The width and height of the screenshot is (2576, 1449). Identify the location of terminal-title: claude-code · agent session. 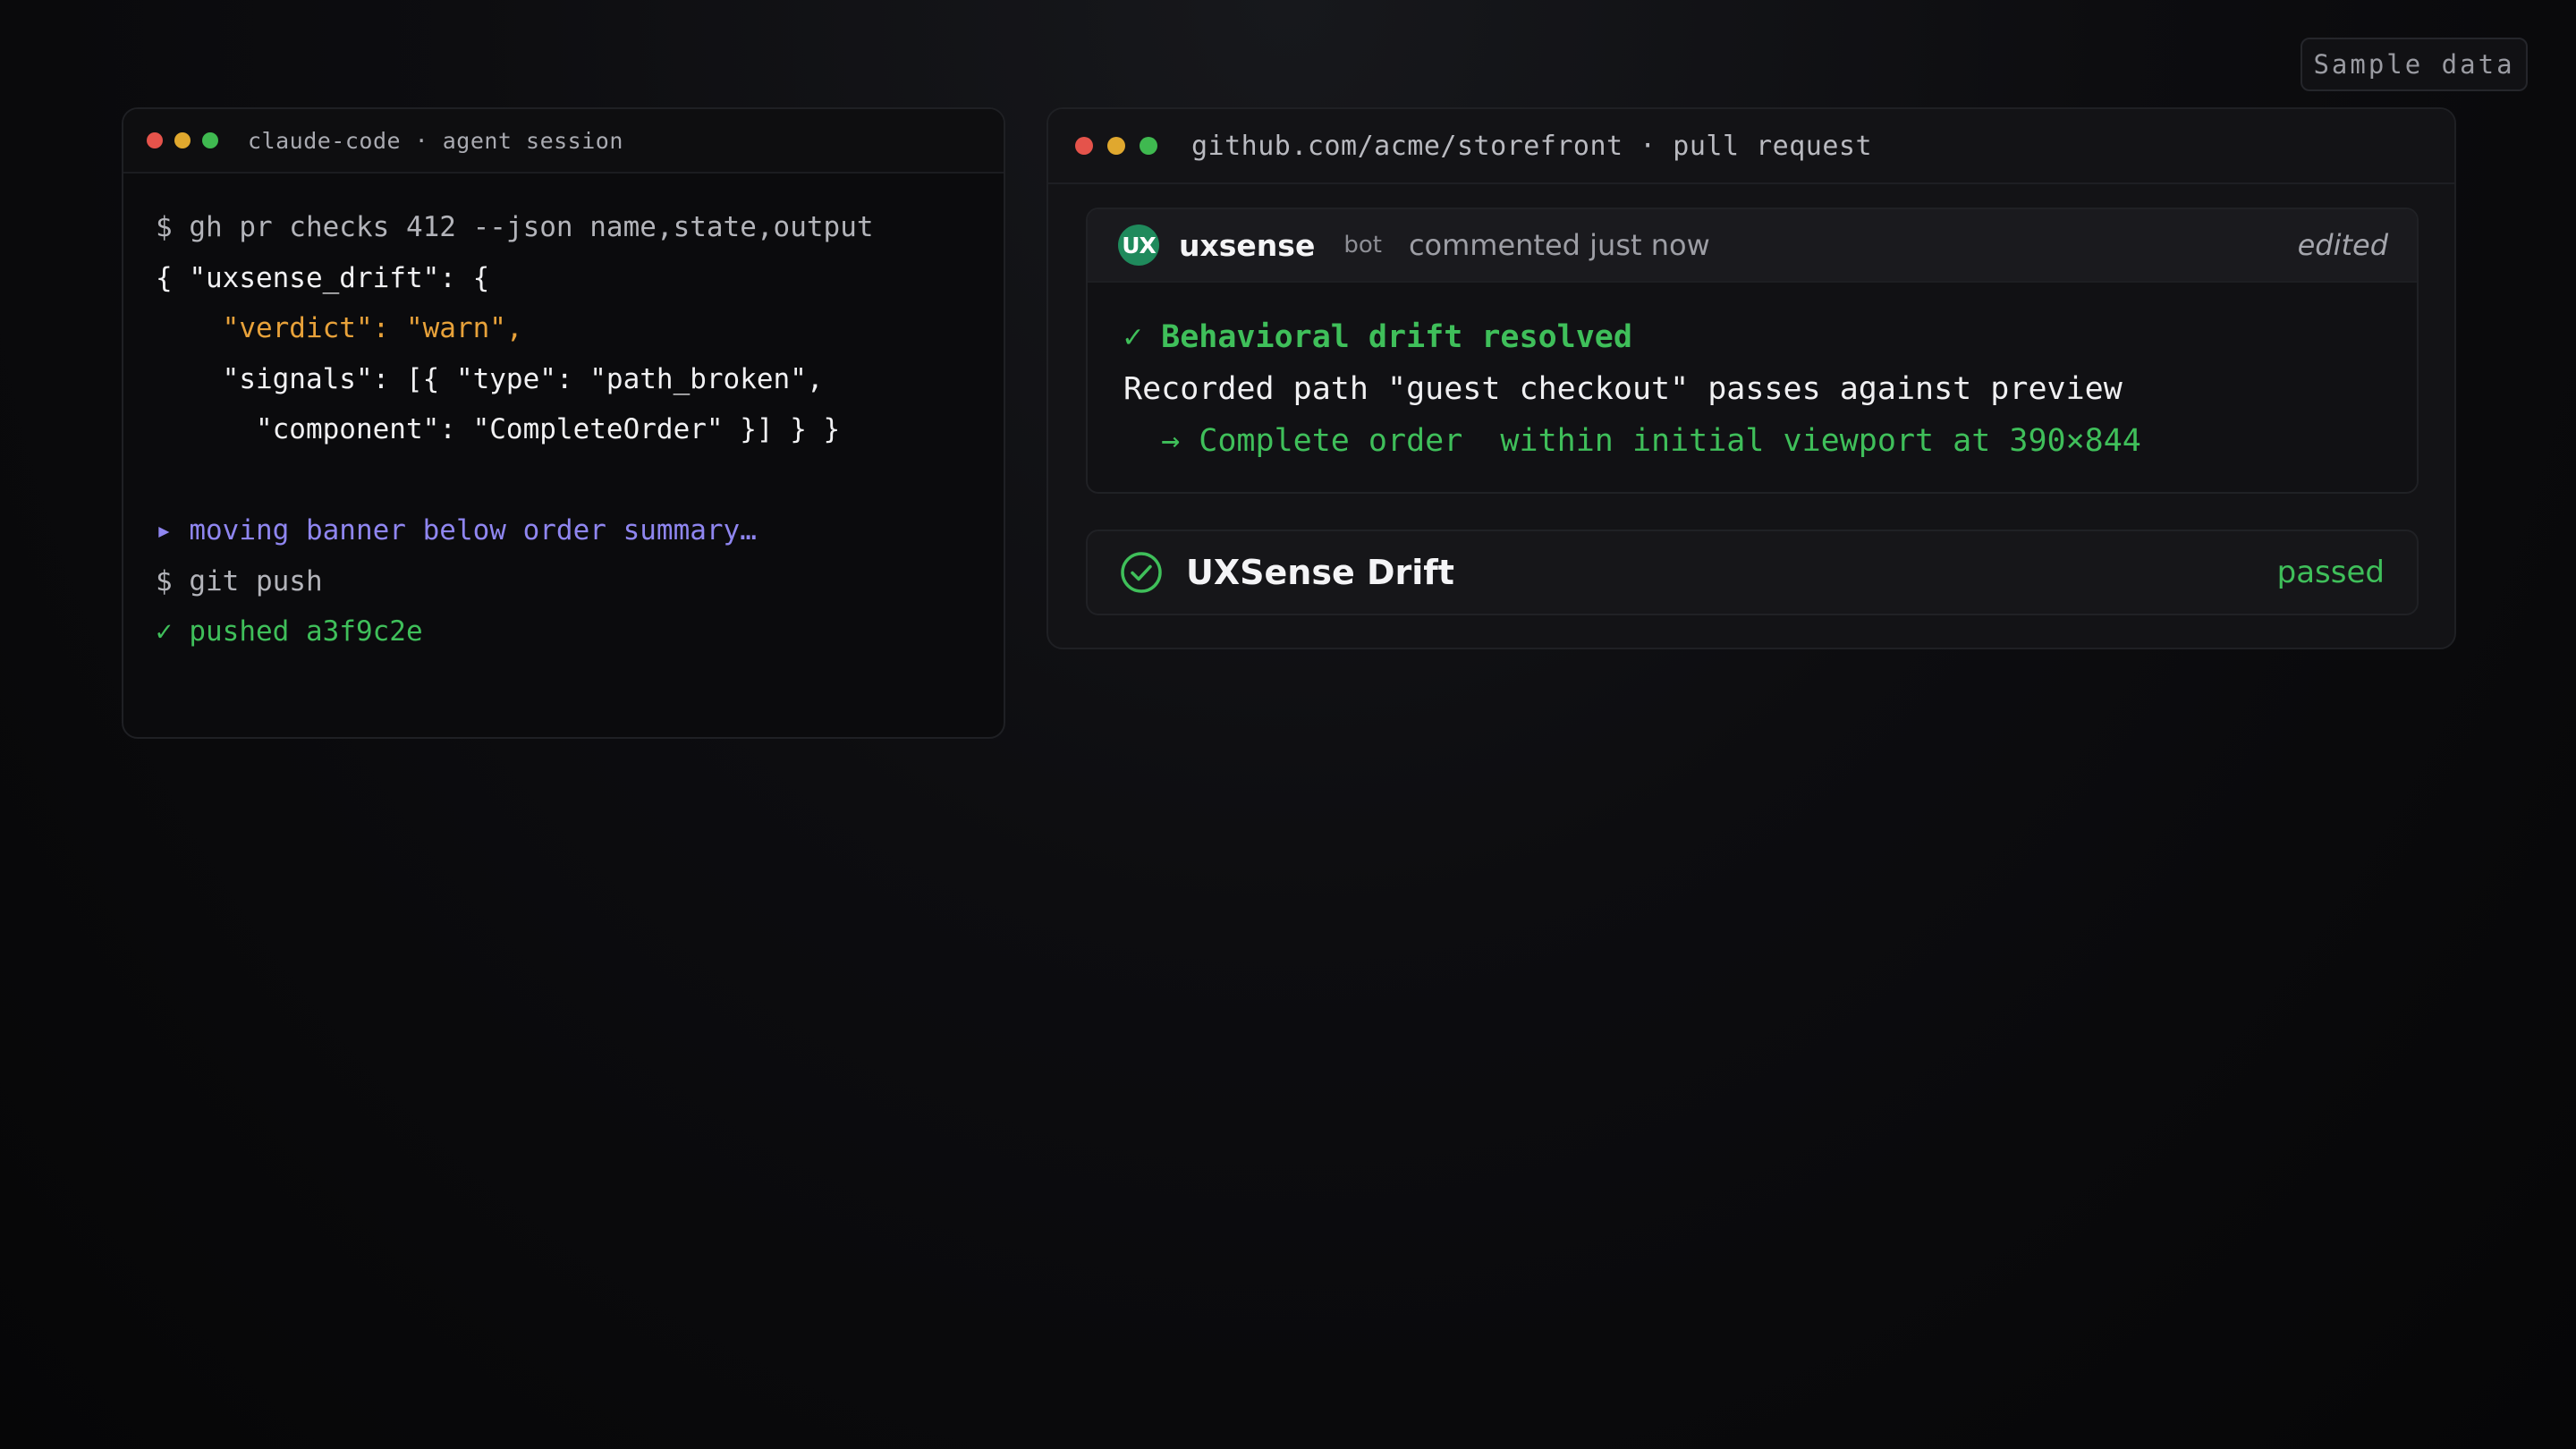
(435, 140).